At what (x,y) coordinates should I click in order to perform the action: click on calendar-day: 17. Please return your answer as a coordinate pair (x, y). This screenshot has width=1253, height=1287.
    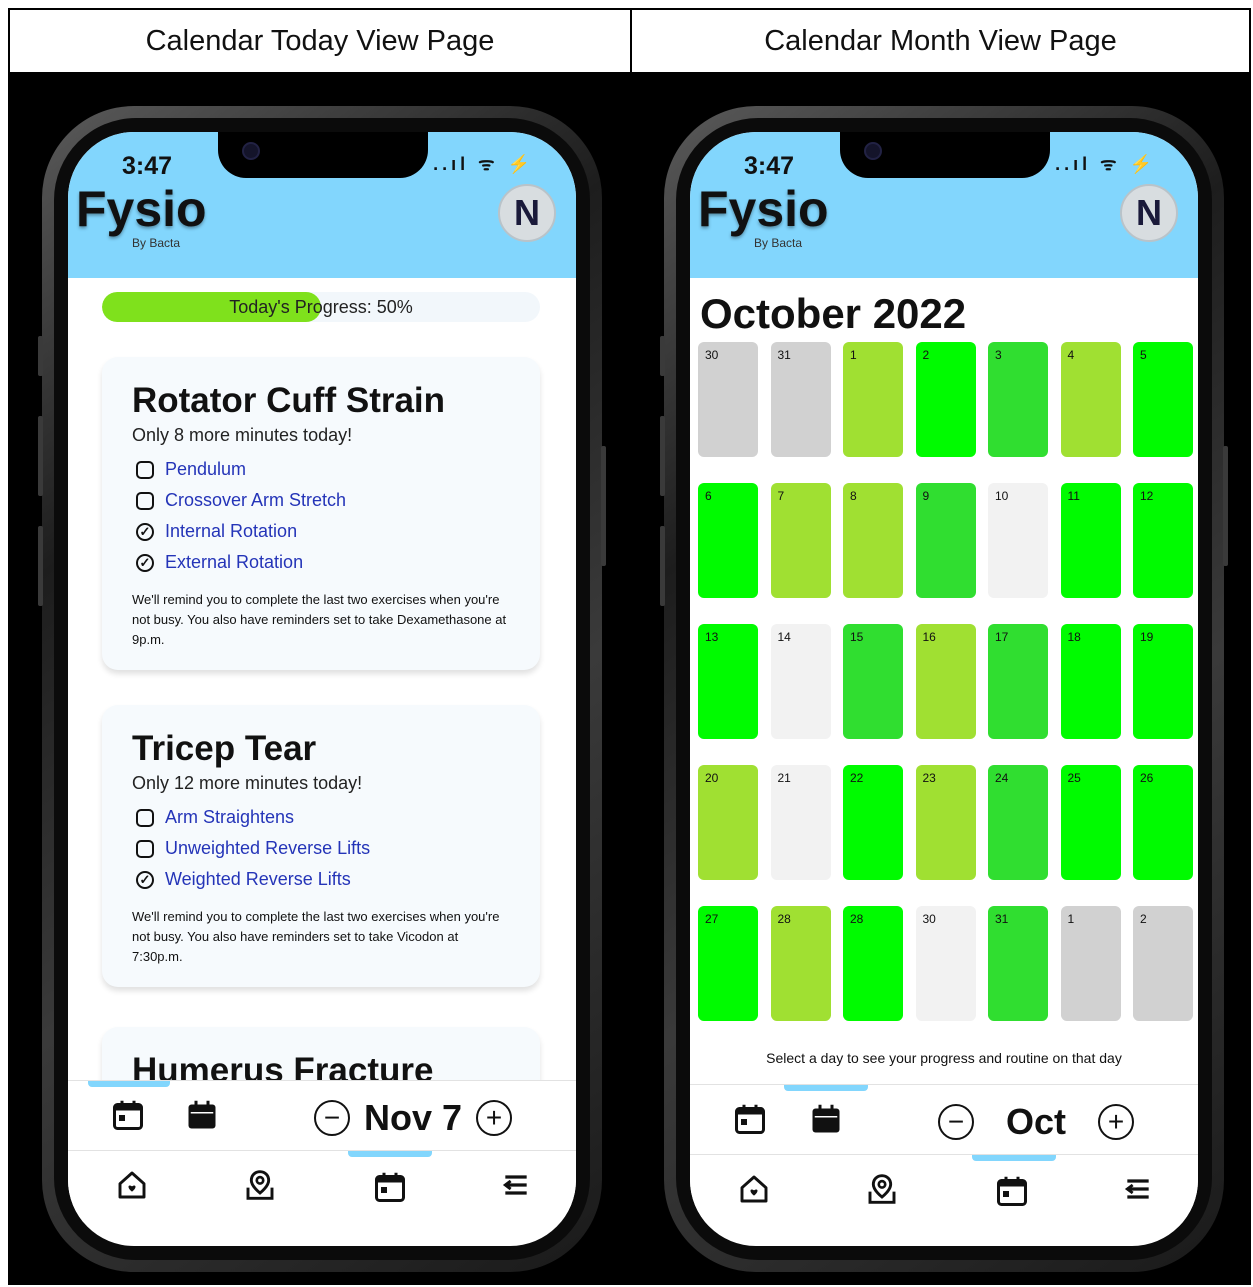
    Looking at the image, I should click on (1018, 681).